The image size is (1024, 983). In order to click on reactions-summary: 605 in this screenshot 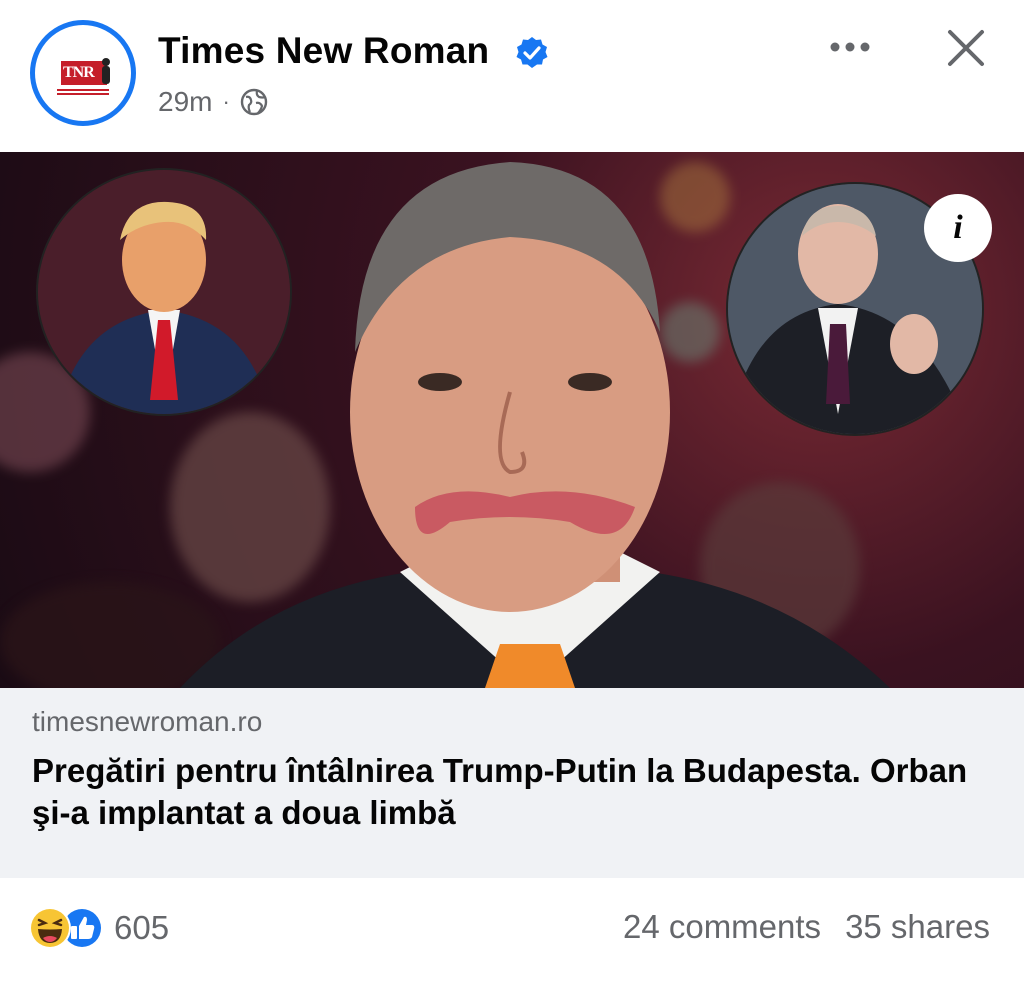, I will do `click(98, 928)`.